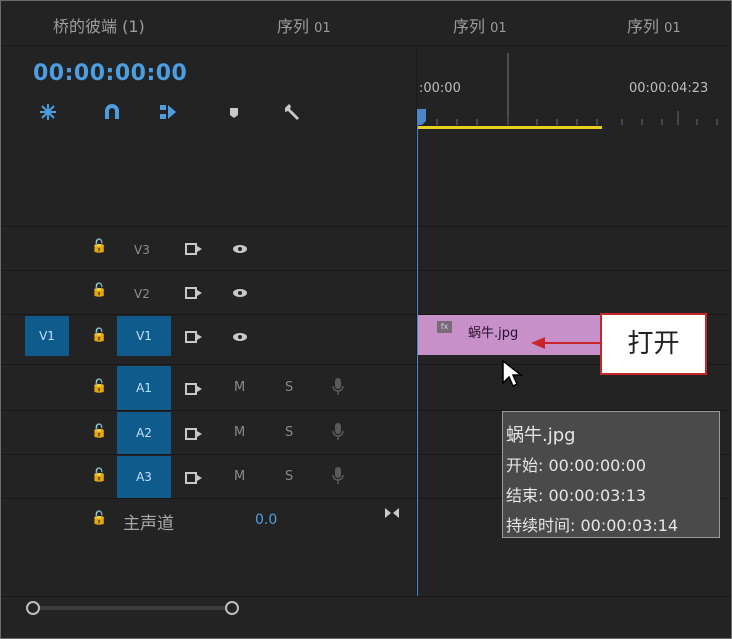 The width and height of the screenshot is (732, 639). Describe the element at coordinates (444, 327) in the screenshot. I see `fx-badge-icon: fx` at that location.